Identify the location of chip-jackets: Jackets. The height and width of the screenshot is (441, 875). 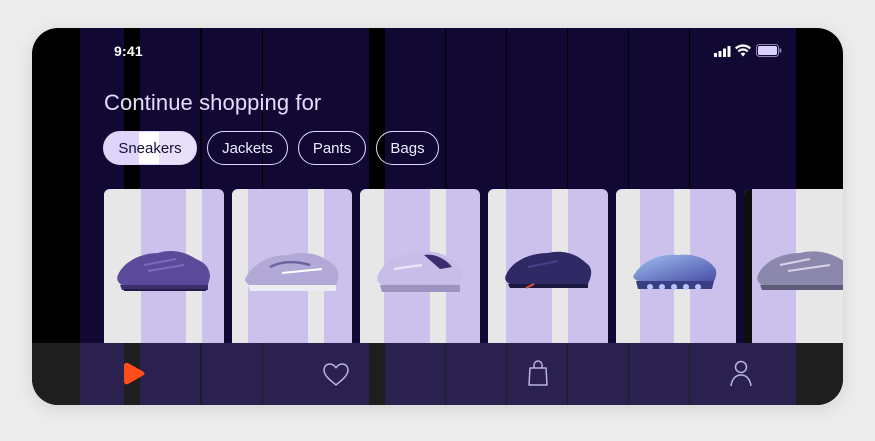
(247, 148).